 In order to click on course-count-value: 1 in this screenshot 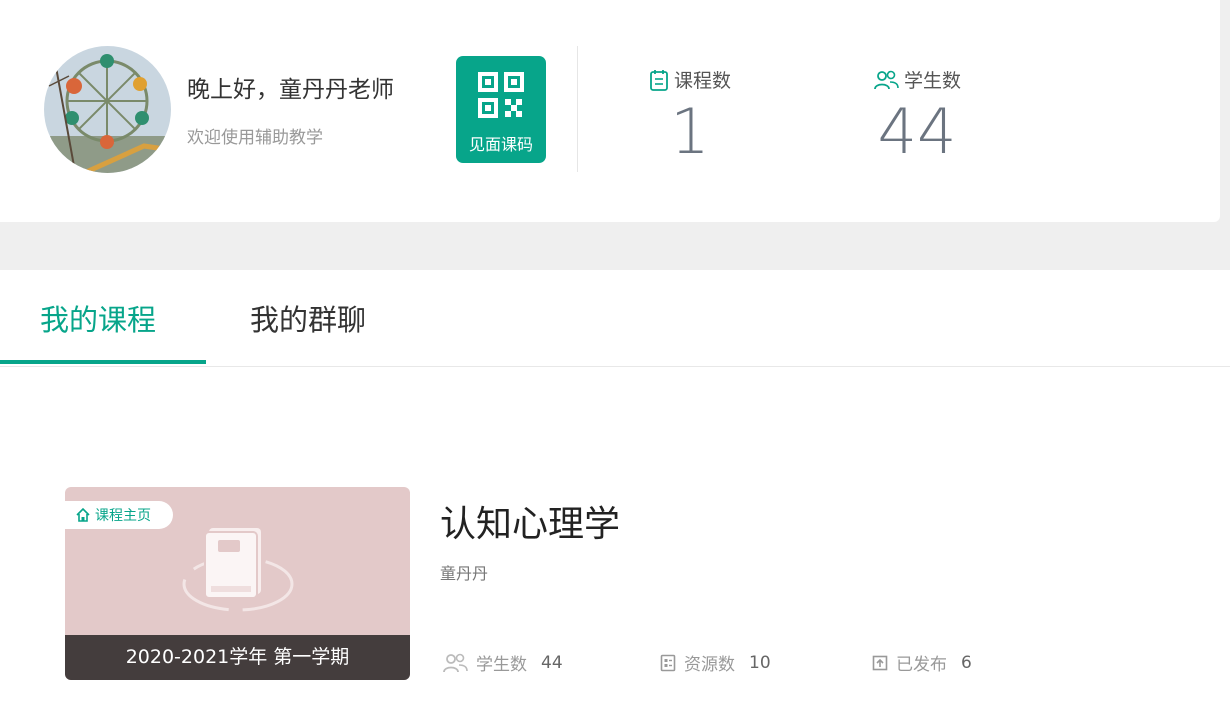, I will do `click(690, 131)`.